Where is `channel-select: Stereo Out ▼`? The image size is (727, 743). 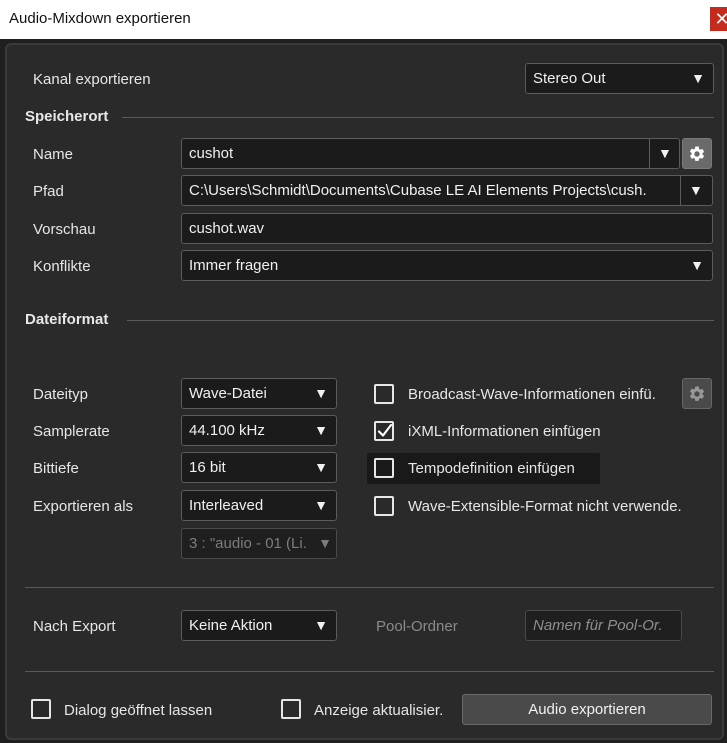
channel-select: Stereo Out ▼ is located at coordinates (619, 78).